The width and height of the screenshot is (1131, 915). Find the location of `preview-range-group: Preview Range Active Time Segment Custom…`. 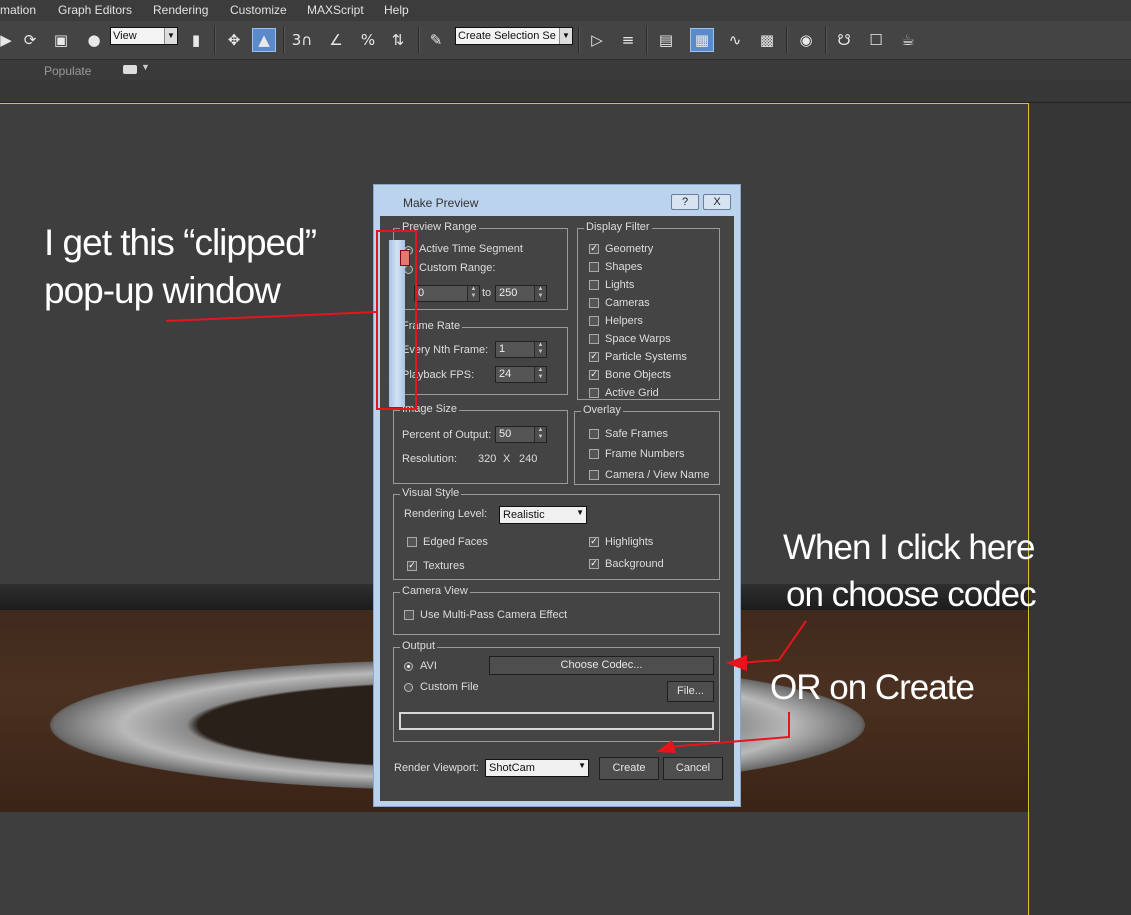

preview-range-group: Preview Range Active Time Segment Custom… is located at coordinates (480, 265).